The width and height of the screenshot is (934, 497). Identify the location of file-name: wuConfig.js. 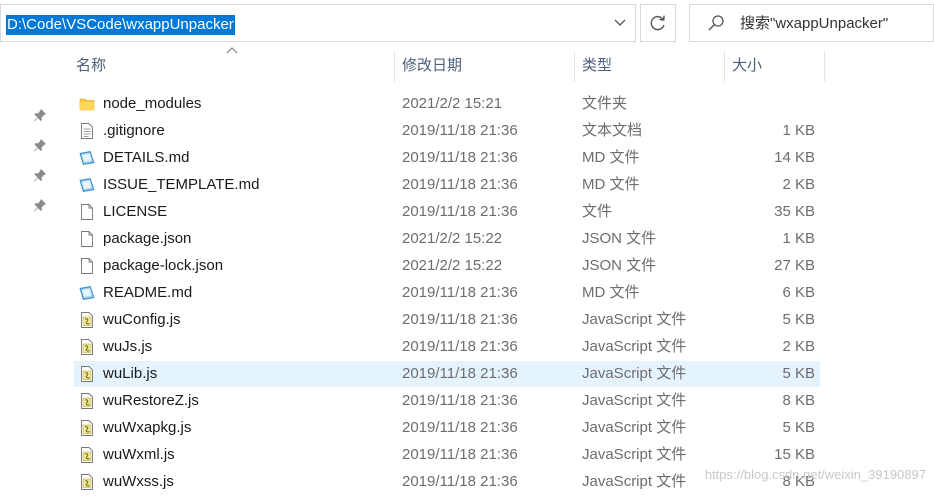
(142, 319).